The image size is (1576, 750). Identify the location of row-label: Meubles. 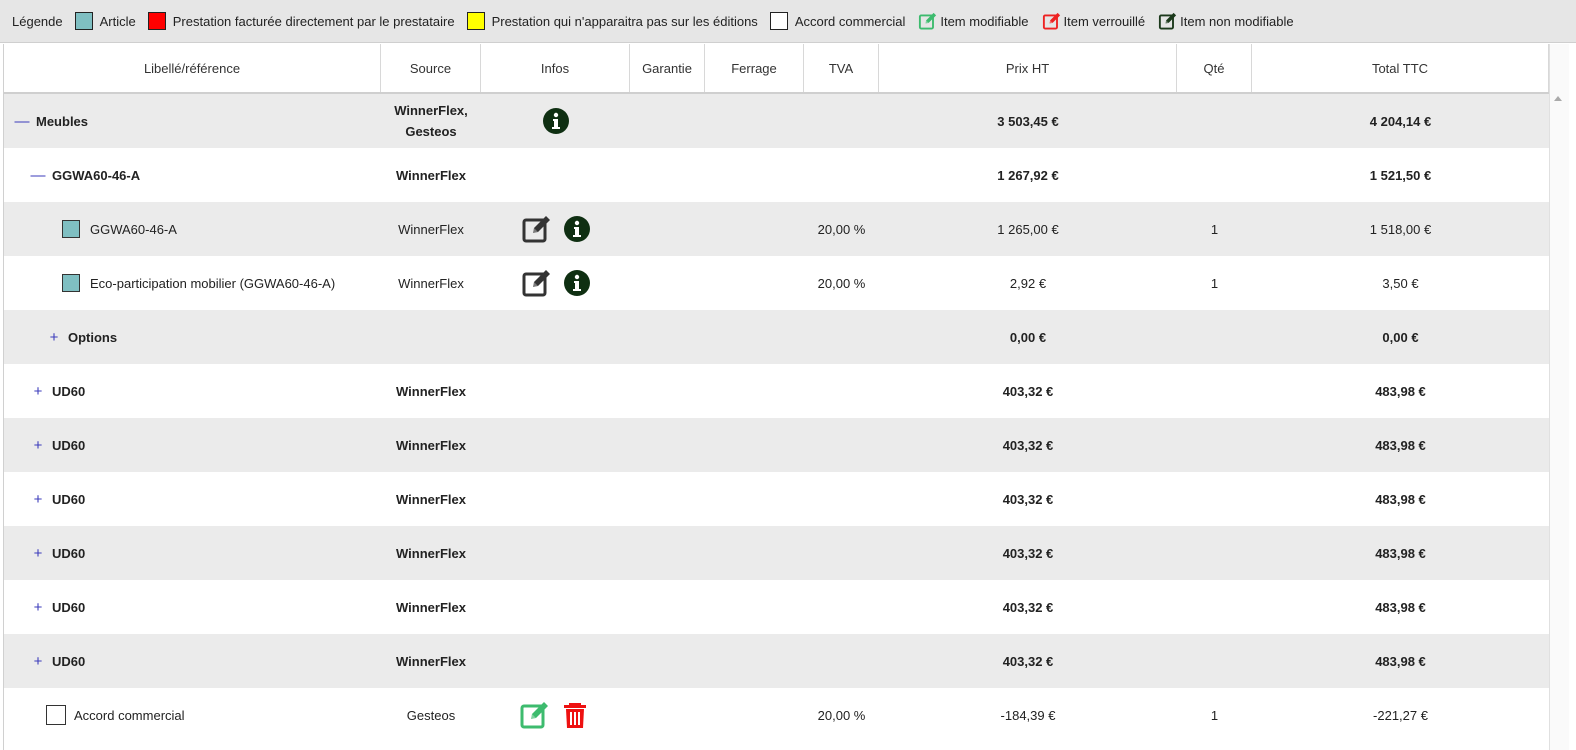
(62, 121).